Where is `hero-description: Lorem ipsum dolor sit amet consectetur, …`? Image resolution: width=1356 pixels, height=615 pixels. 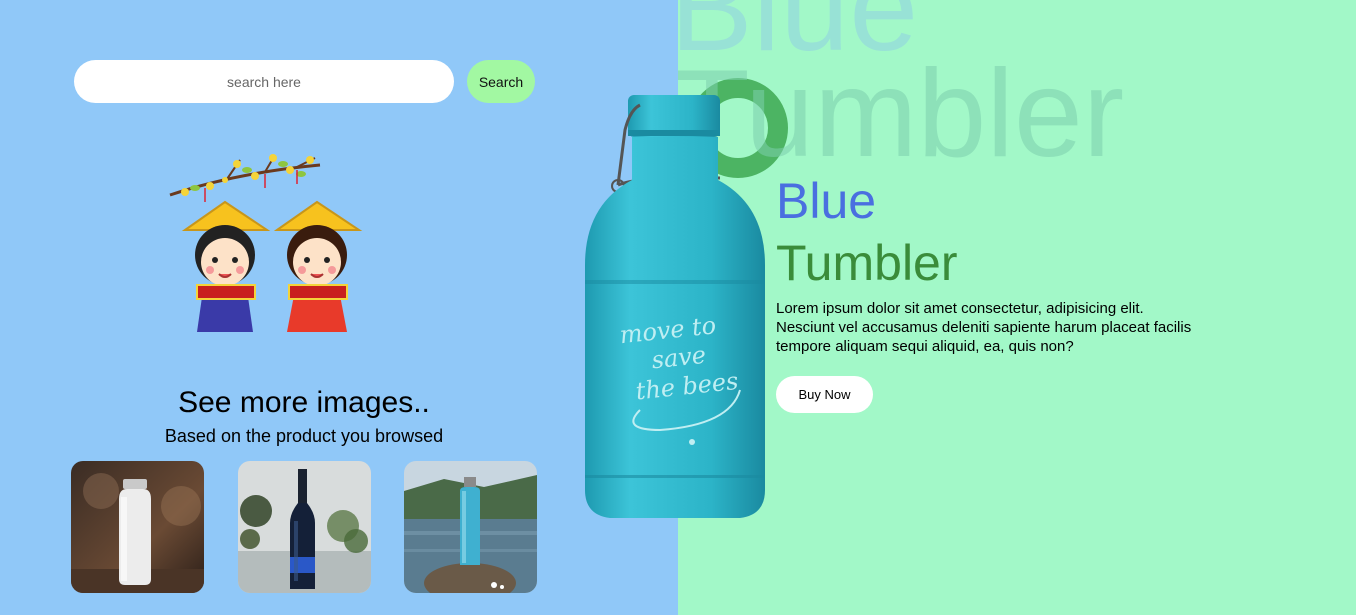 hero-description: Lorem ipsum dolor sit amet consectetur, … is located at coordinates (984, 327).